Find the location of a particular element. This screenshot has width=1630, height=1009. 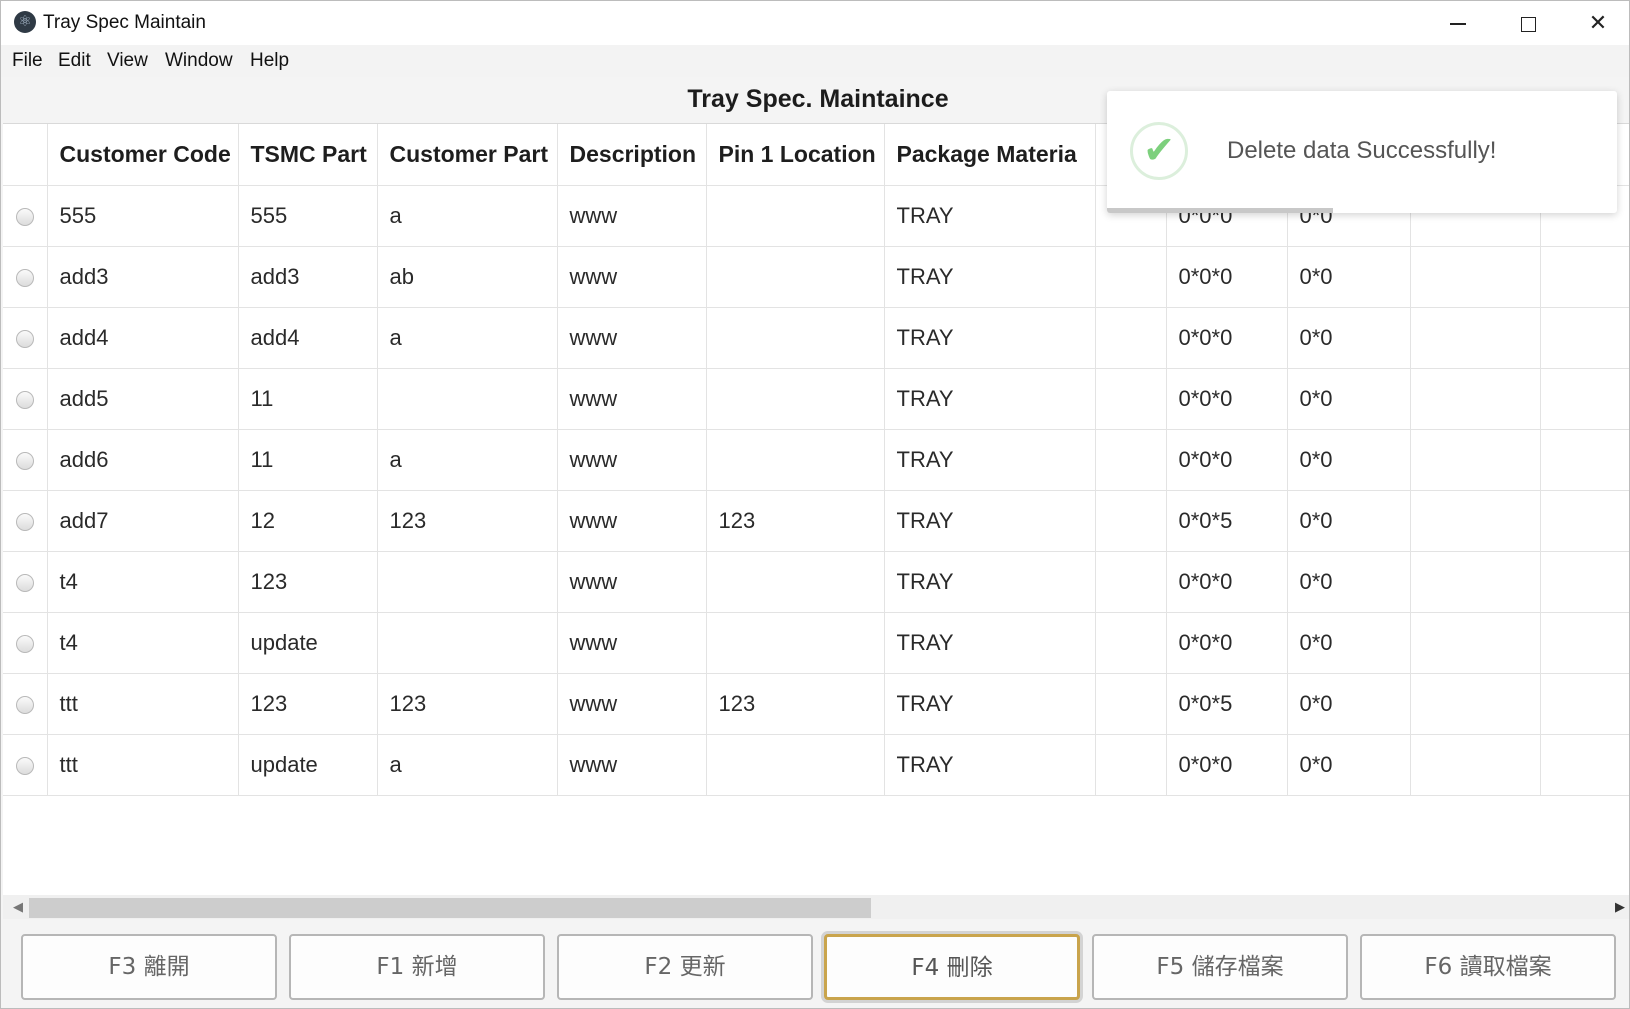

add-button: F1 新增 is located at coordinates (417, 967).